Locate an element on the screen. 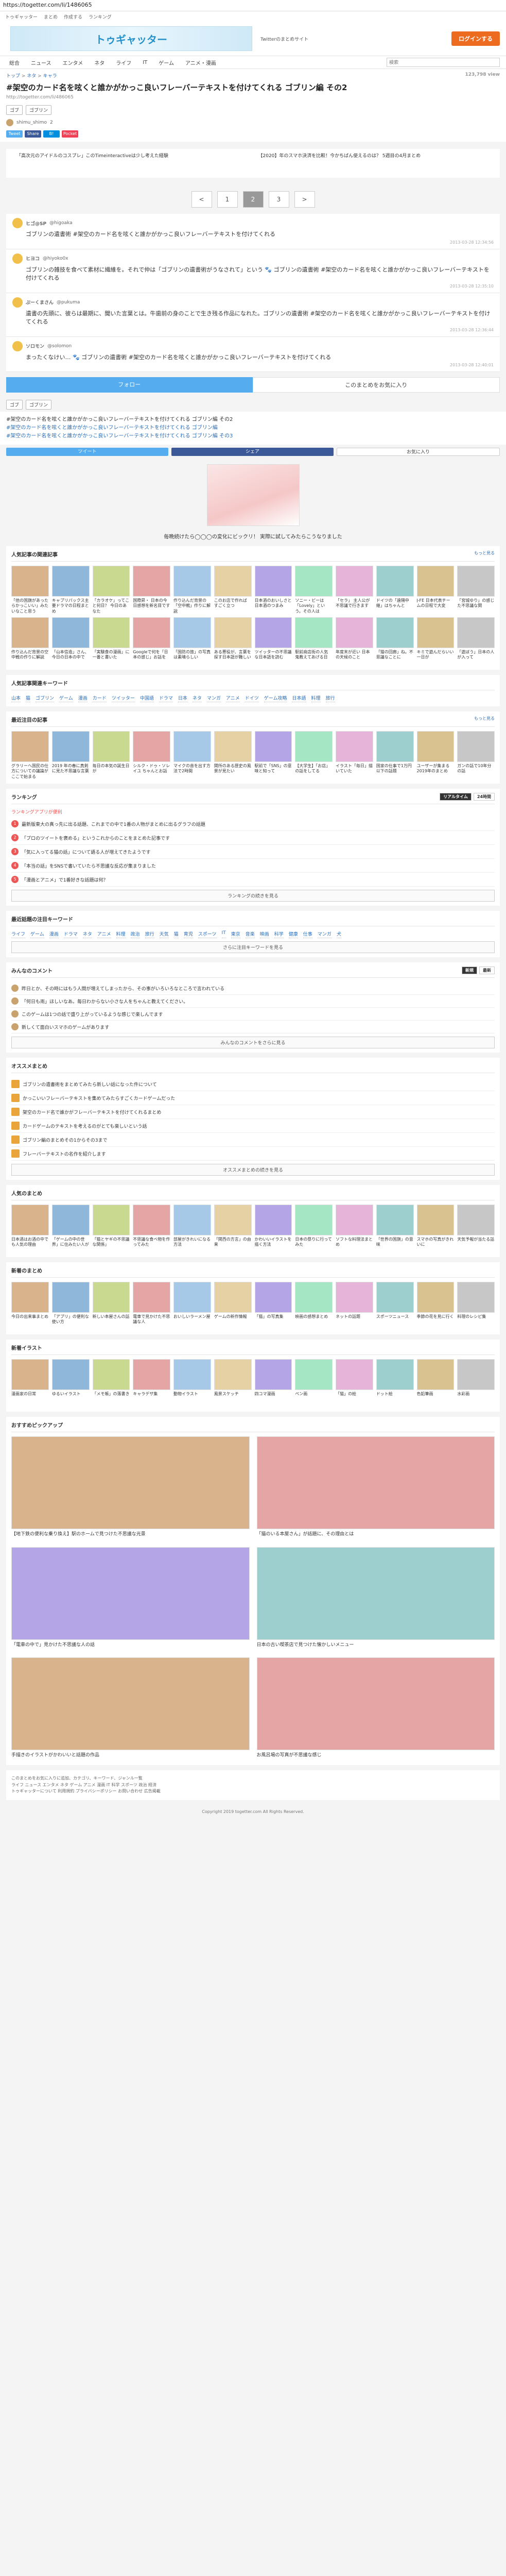 This screenshot has height=2576, width=506. tweet-handle: @higoaka is located at coordinates (61, 223).